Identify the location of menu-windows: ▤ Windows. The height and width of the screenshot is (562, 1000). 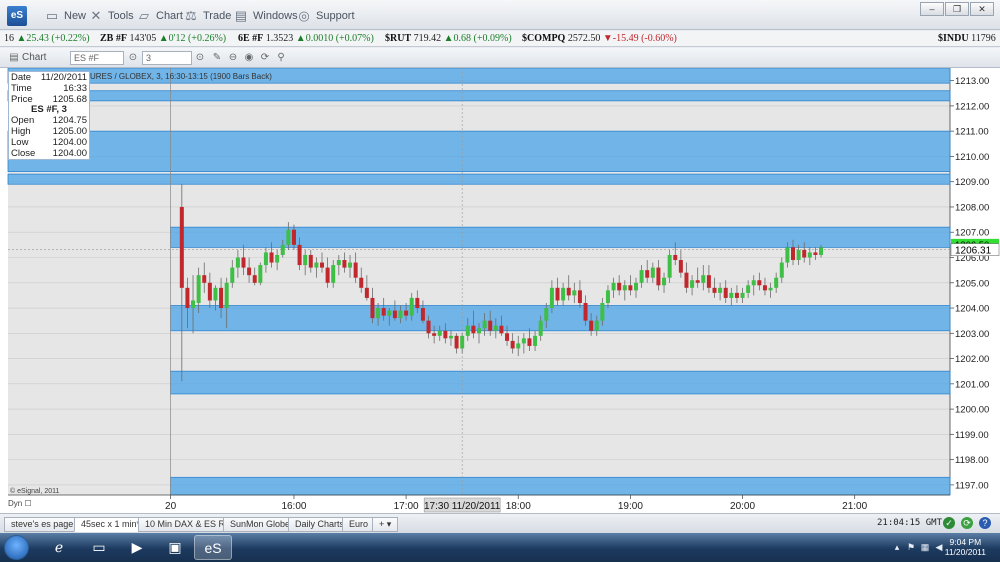
(265, 16).